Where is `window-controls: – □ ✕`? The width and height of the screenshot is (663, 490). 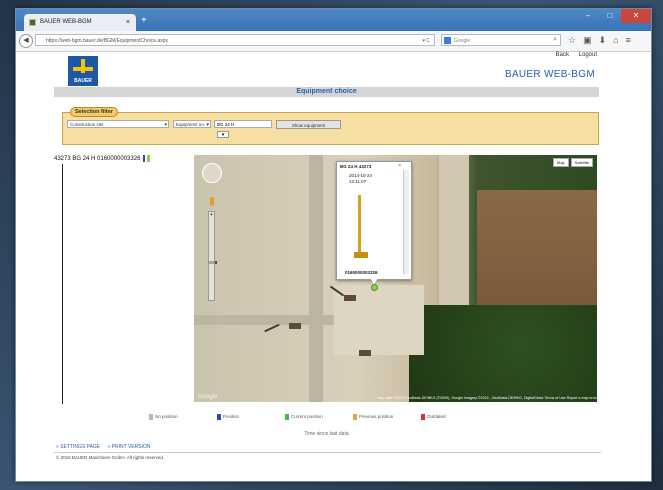 window-controls: – □ ✕ is located at coordinates (614, 16).